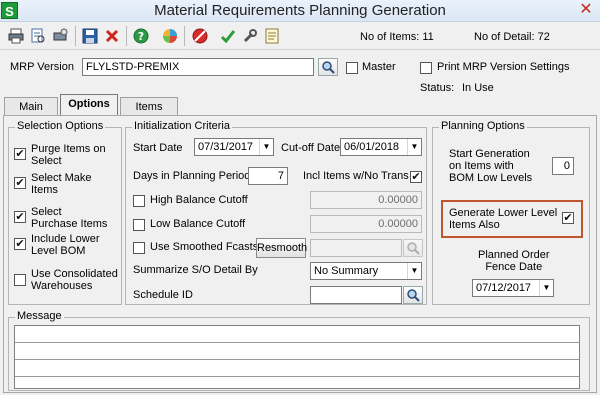  What do you see at coordinates (20, 244) in the screenshot?
I see `include-lower-bom-checkbox: ✔` at bounding box center [20, 244].